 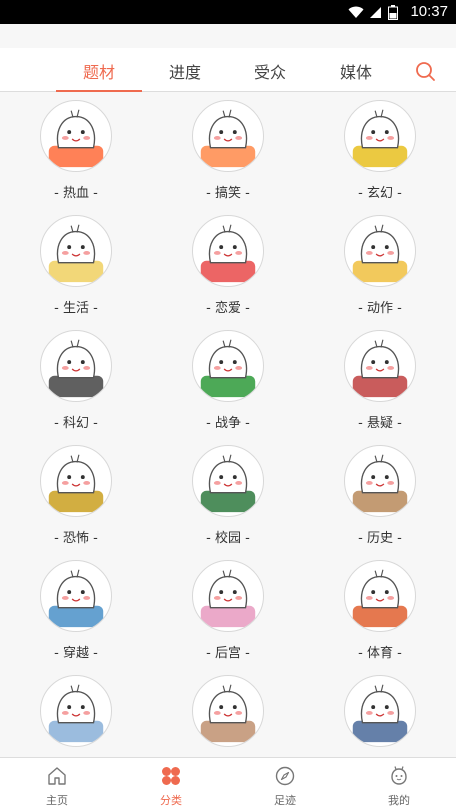 I want to click on category-label: - 科幻 -, so click(x=76, y=423).